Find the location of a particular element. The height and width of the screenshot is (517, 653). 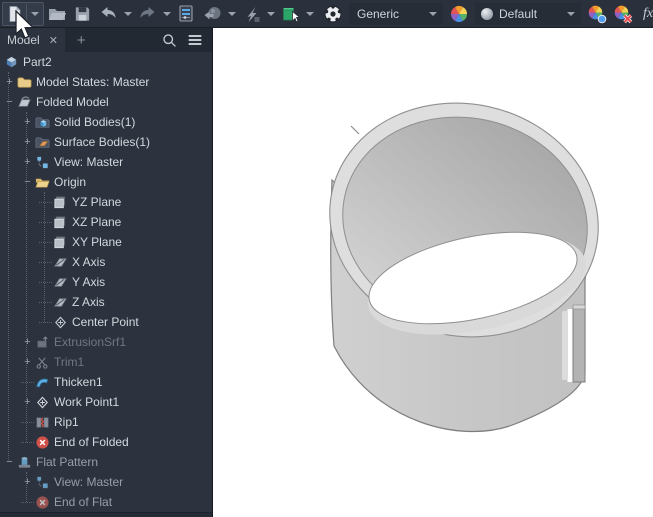

search-icon is located at coordinates (169, 40).